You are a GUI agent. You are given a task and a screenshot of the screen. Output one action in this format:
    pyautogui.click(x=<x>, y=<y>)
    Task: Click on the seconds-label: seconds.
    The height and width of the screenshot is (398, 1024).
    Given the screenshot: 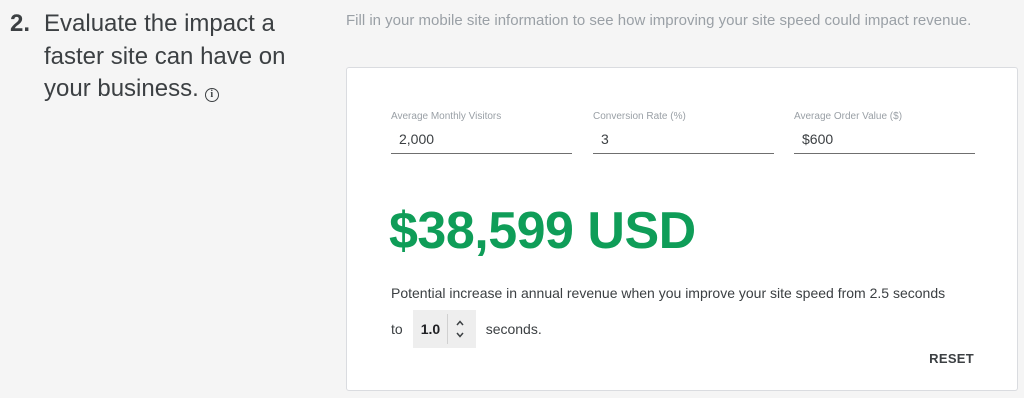 What is the action you would take?
    pyautogui.click(x=513, y=329)
    